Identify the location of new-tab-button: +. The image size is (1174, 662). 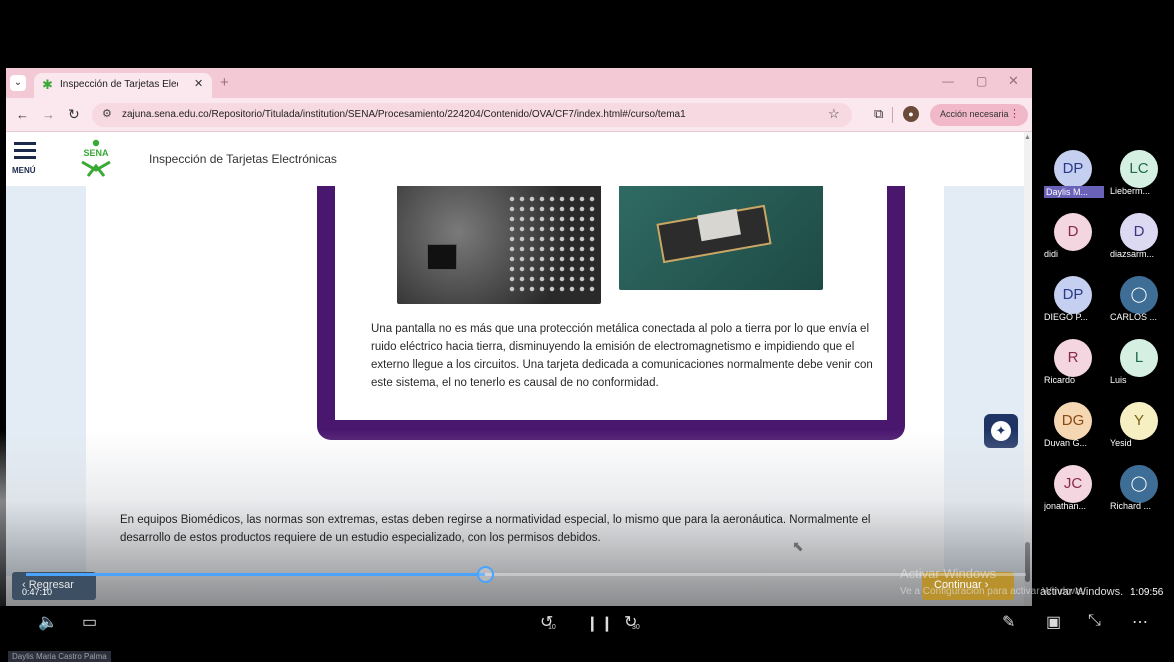
(224, 82).